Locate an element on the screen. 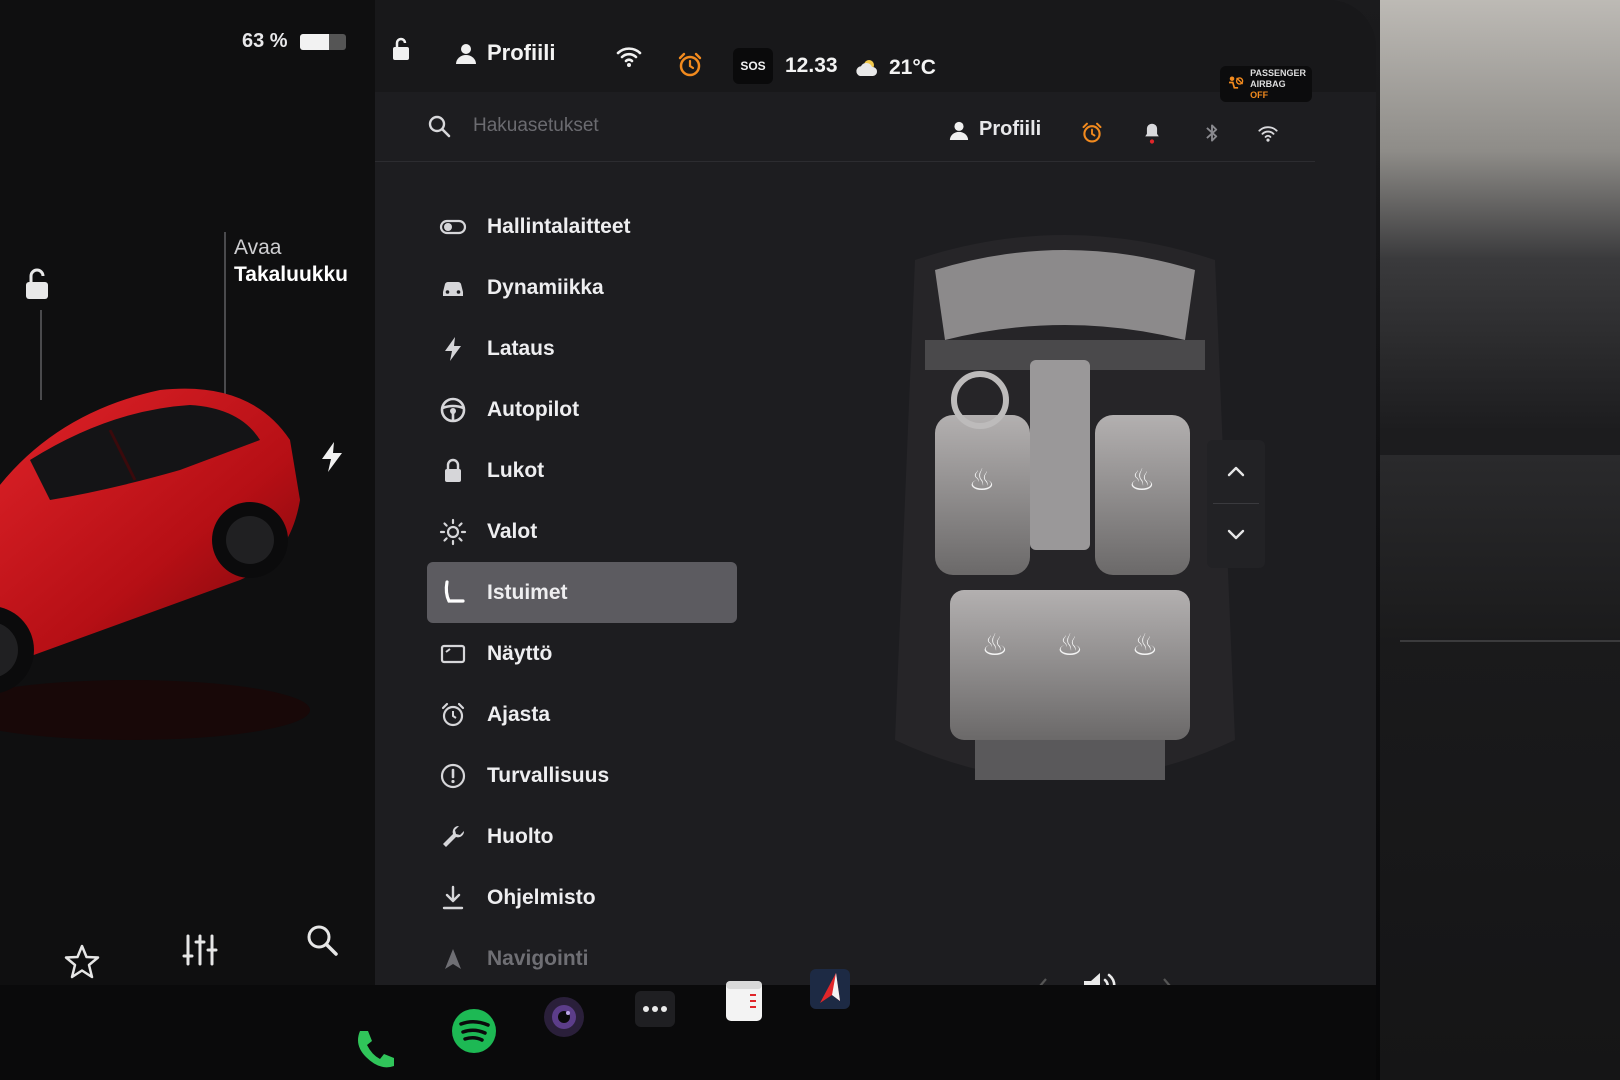  menu-item-label: Istuimet is located at coordinates (527, 592).